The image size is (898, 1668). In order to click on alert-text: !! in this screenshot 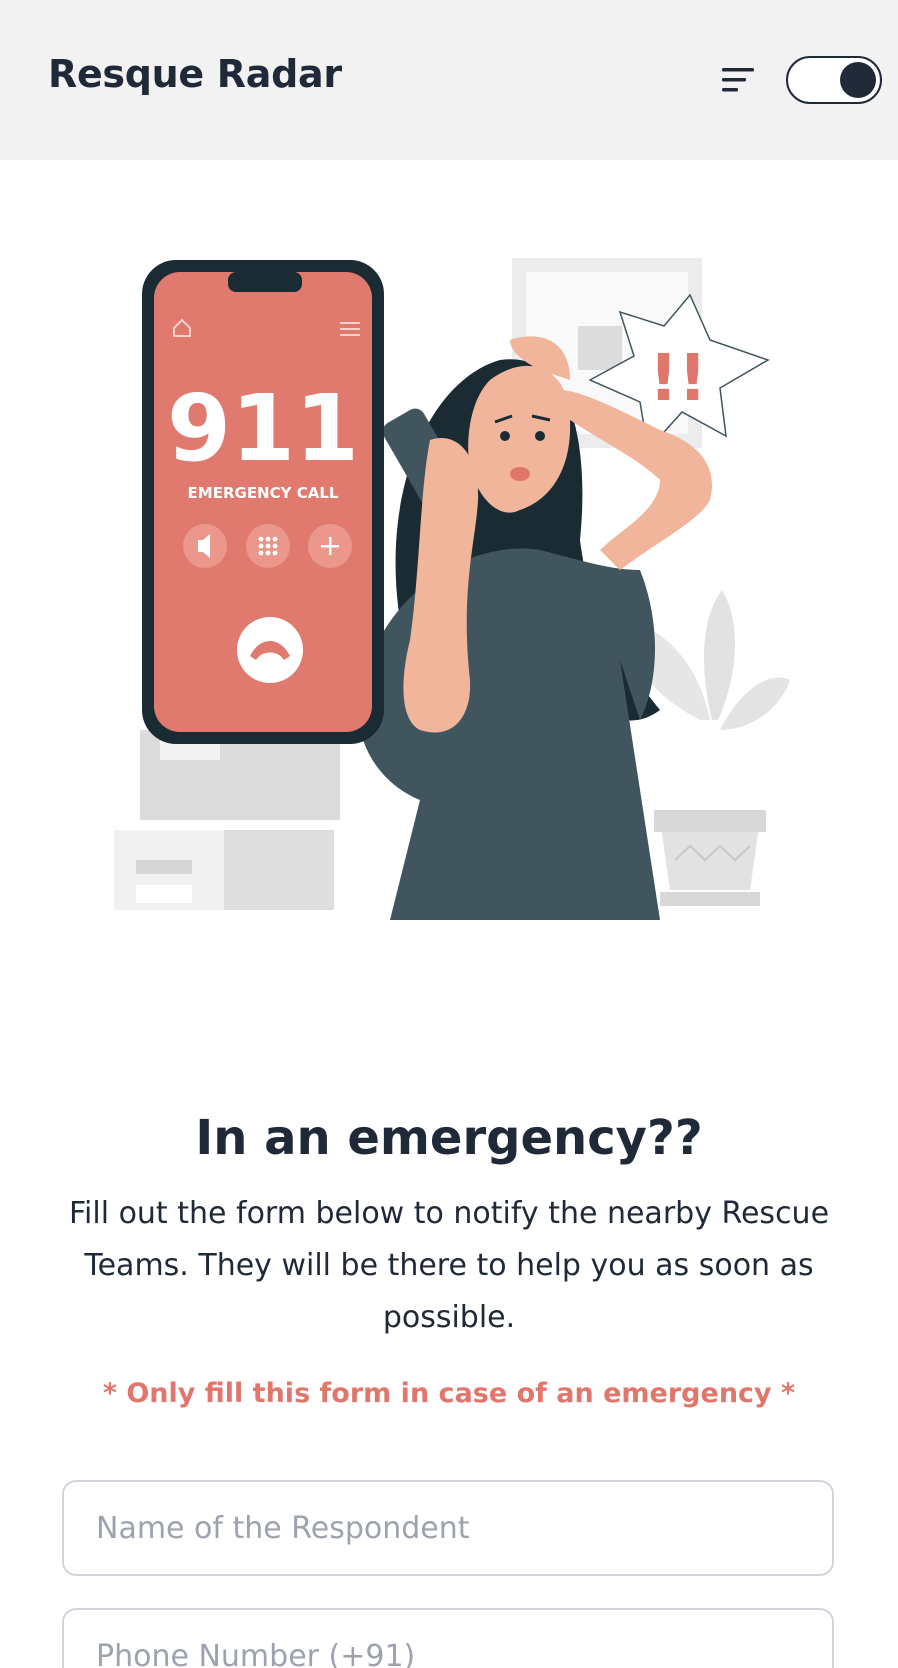, I will do `click(678, 379)`.